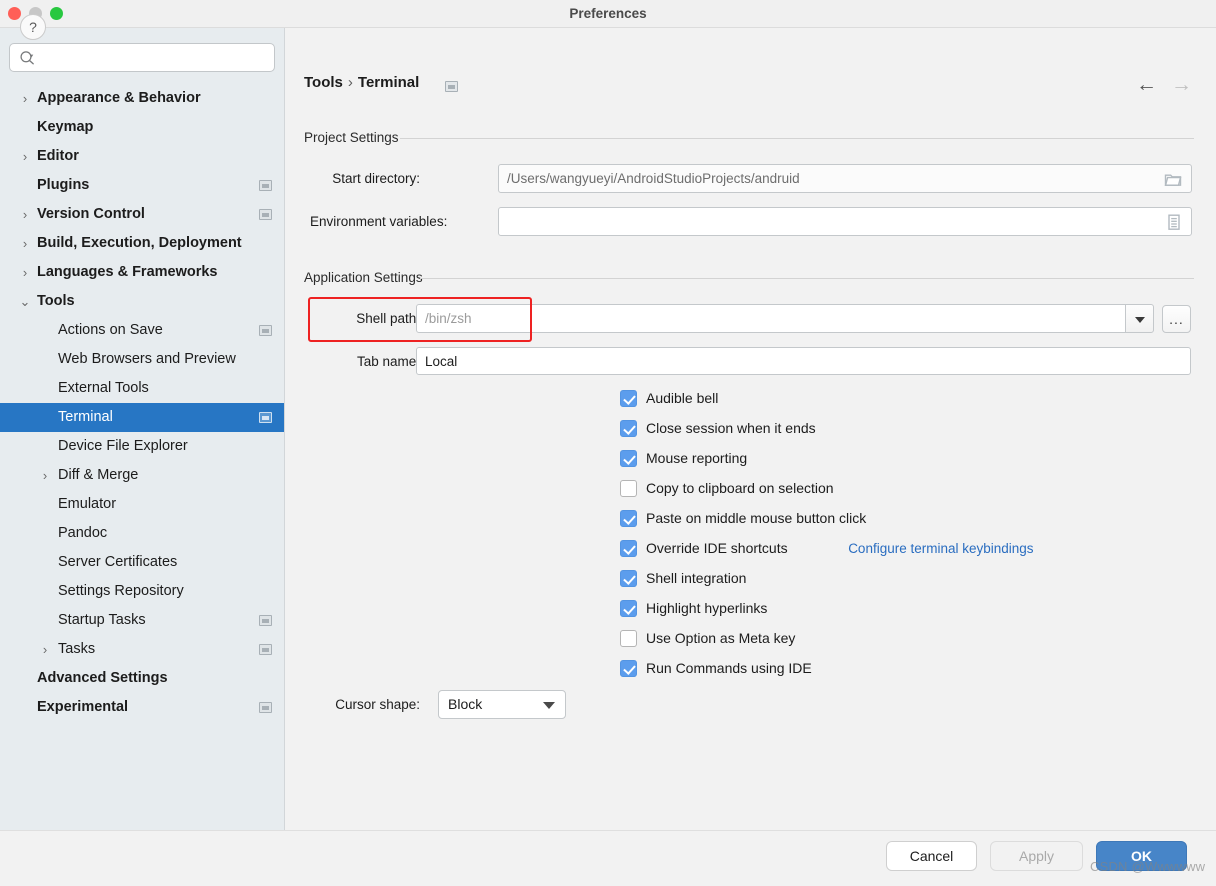  I want to click on sidebar-item-advanced-settings: Advanced Settings, so click(142, 678).